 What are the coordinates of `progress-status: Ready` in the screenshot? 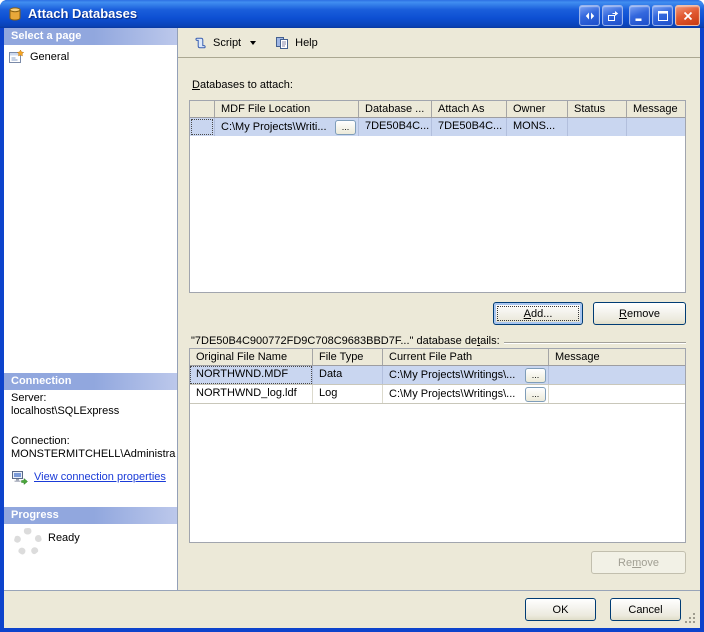 It's located at (64, 538).